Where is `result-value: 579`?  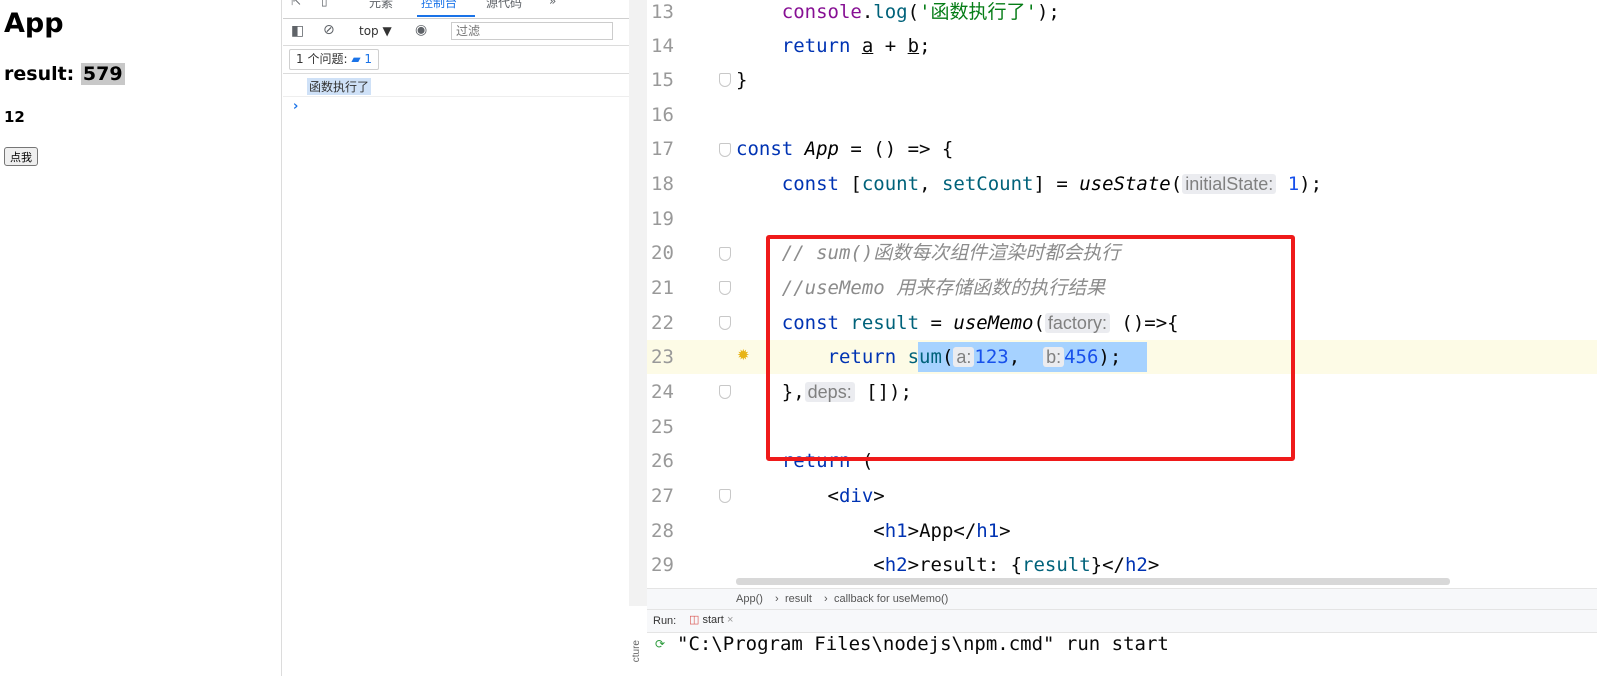
result-value: 579 is located at coordinates (102, 74).